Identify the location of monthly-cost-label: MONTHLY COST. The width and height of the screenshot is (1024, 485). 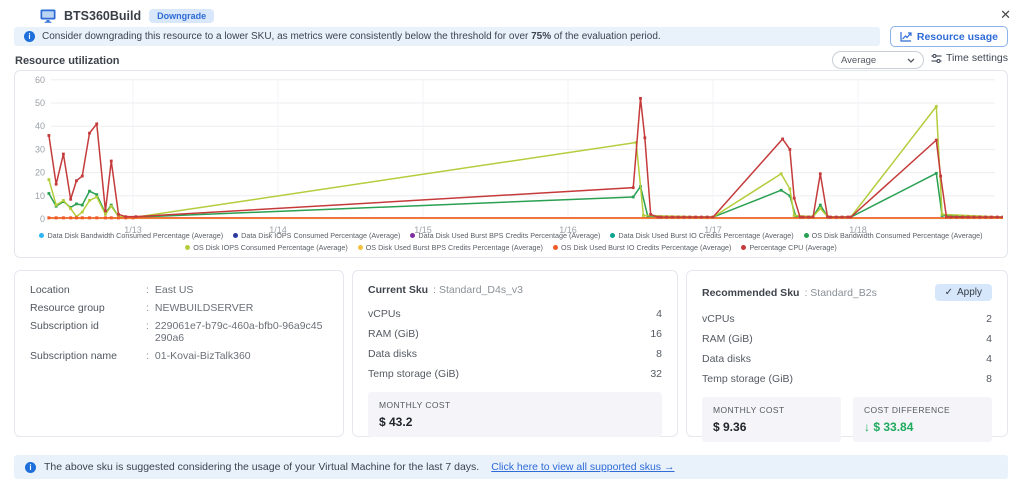
(415, 405).